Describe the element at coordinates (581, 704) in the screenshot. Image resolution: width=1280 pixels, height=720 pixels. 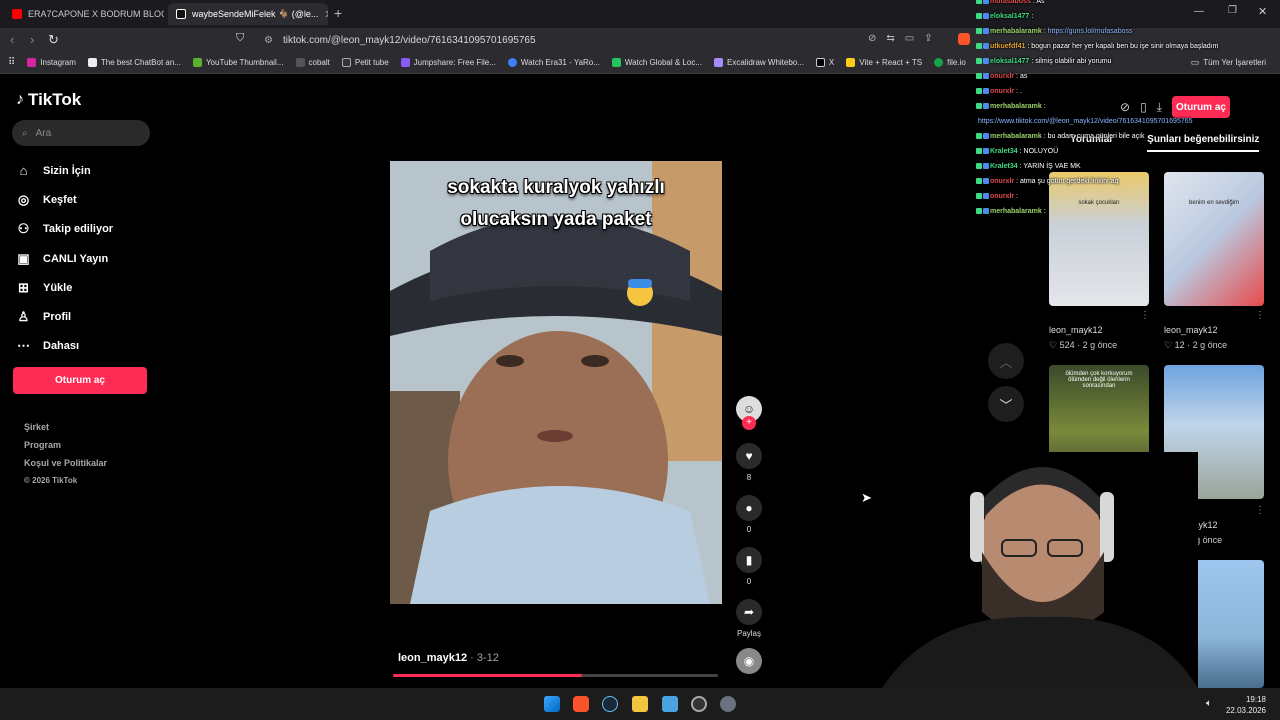
I see `brave-icon` at that location.